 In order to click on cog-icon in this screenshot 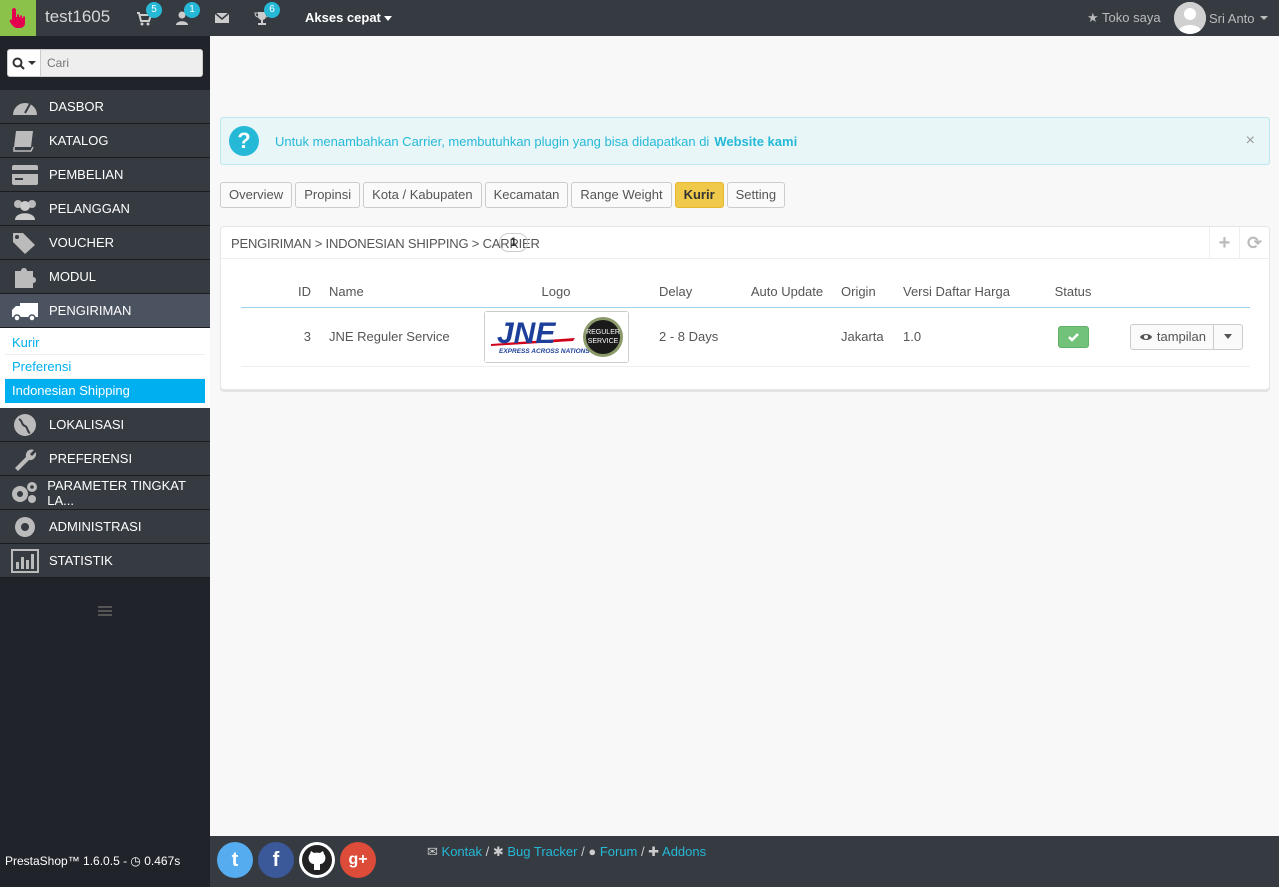, I will do `click(24, 527)`.